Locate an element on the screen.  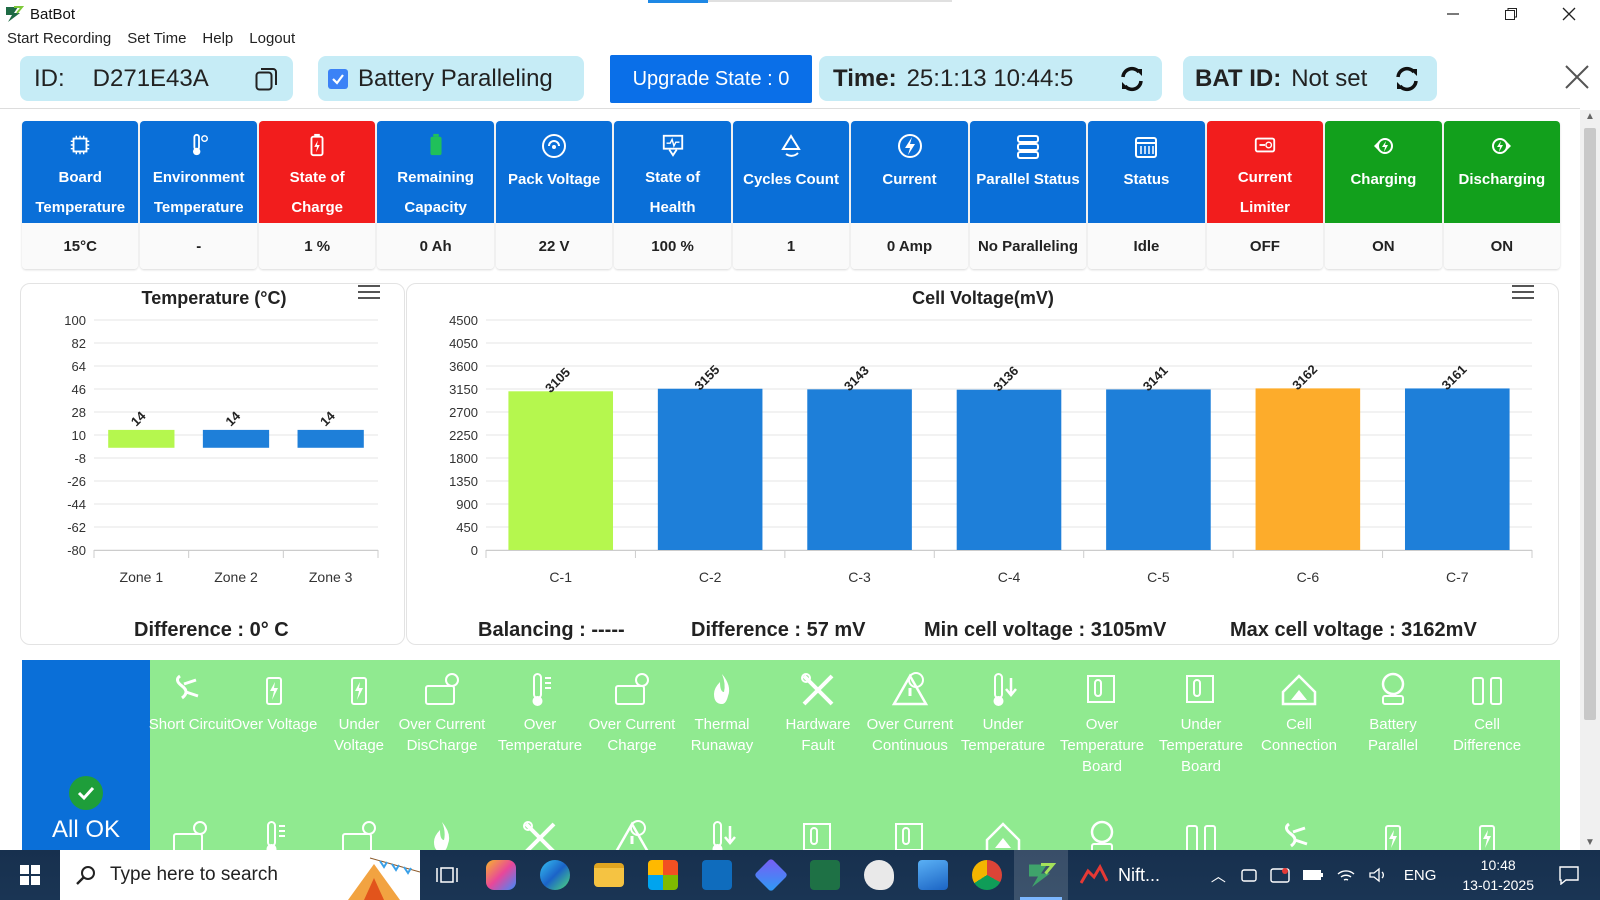
menu-bar: Start Recording Set Time Help Logout is located at coordinates (147, 41).